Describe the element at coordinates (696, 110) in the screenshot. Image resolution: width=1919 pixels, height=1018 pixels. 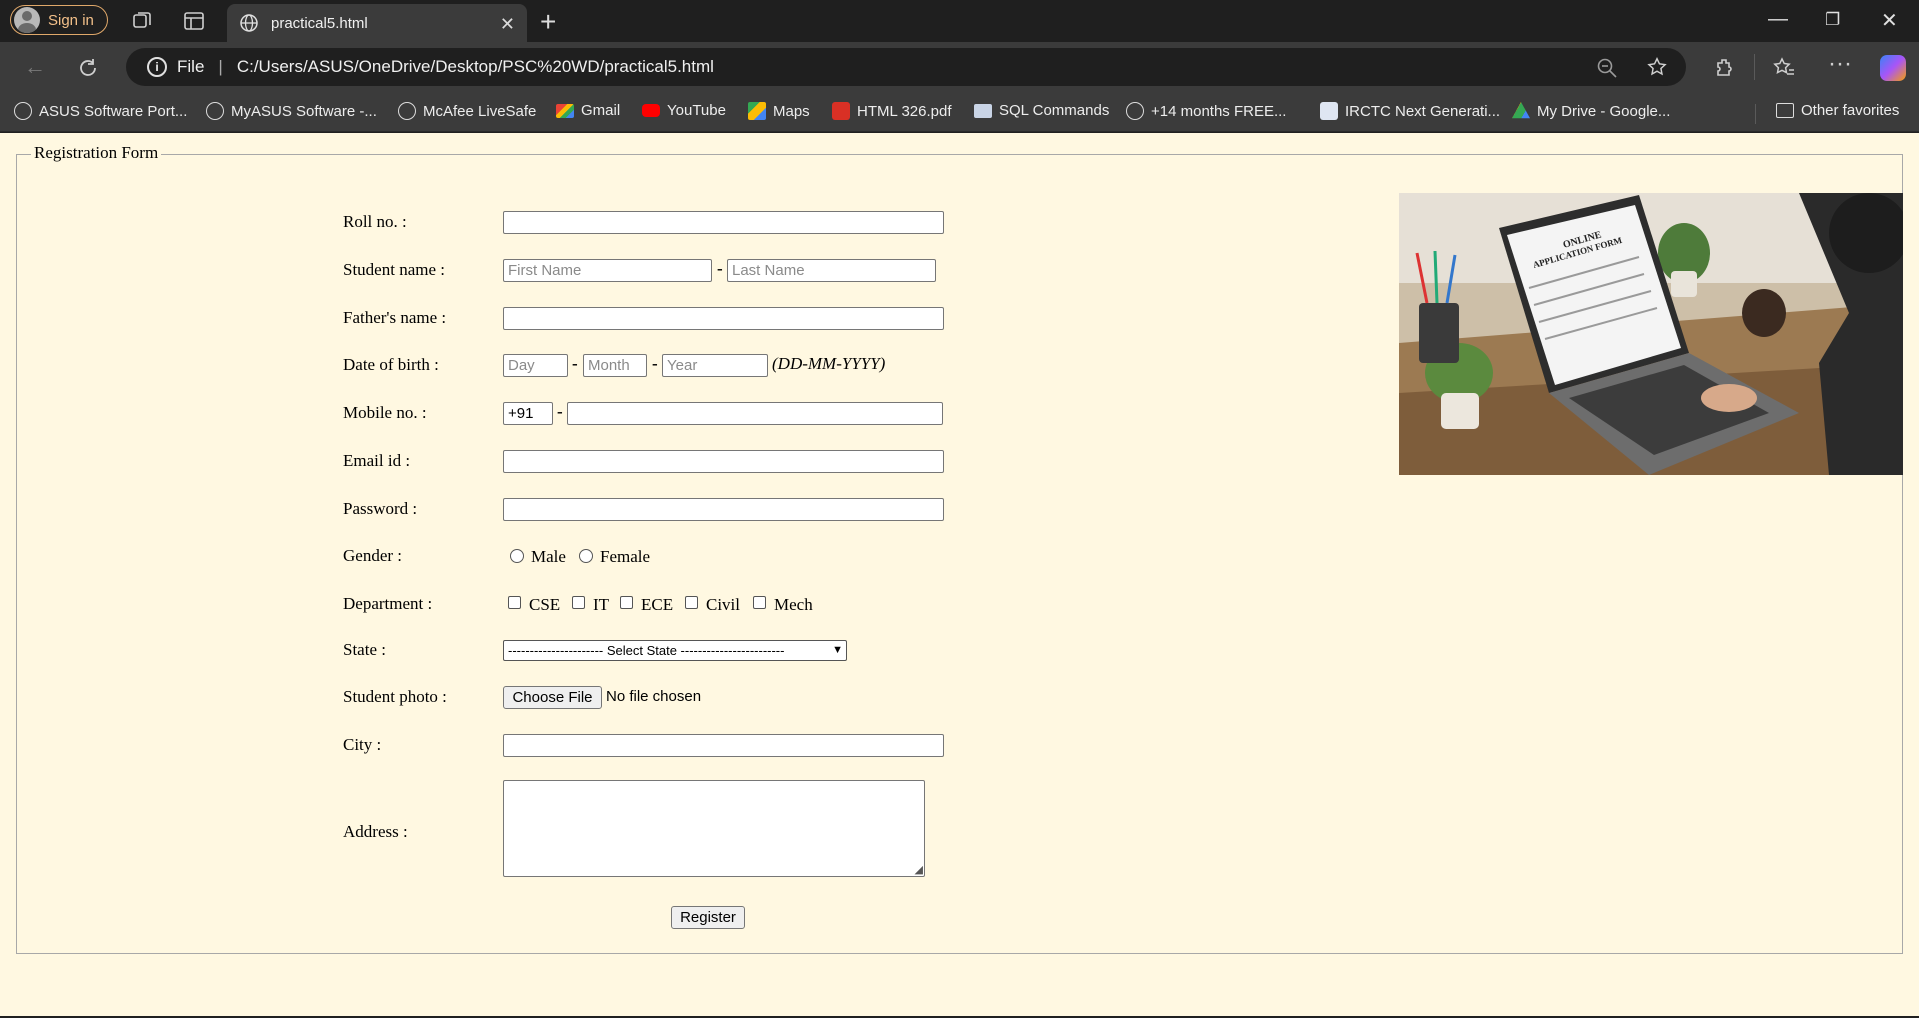
I see `bookmark-label: YouTube` at that location.